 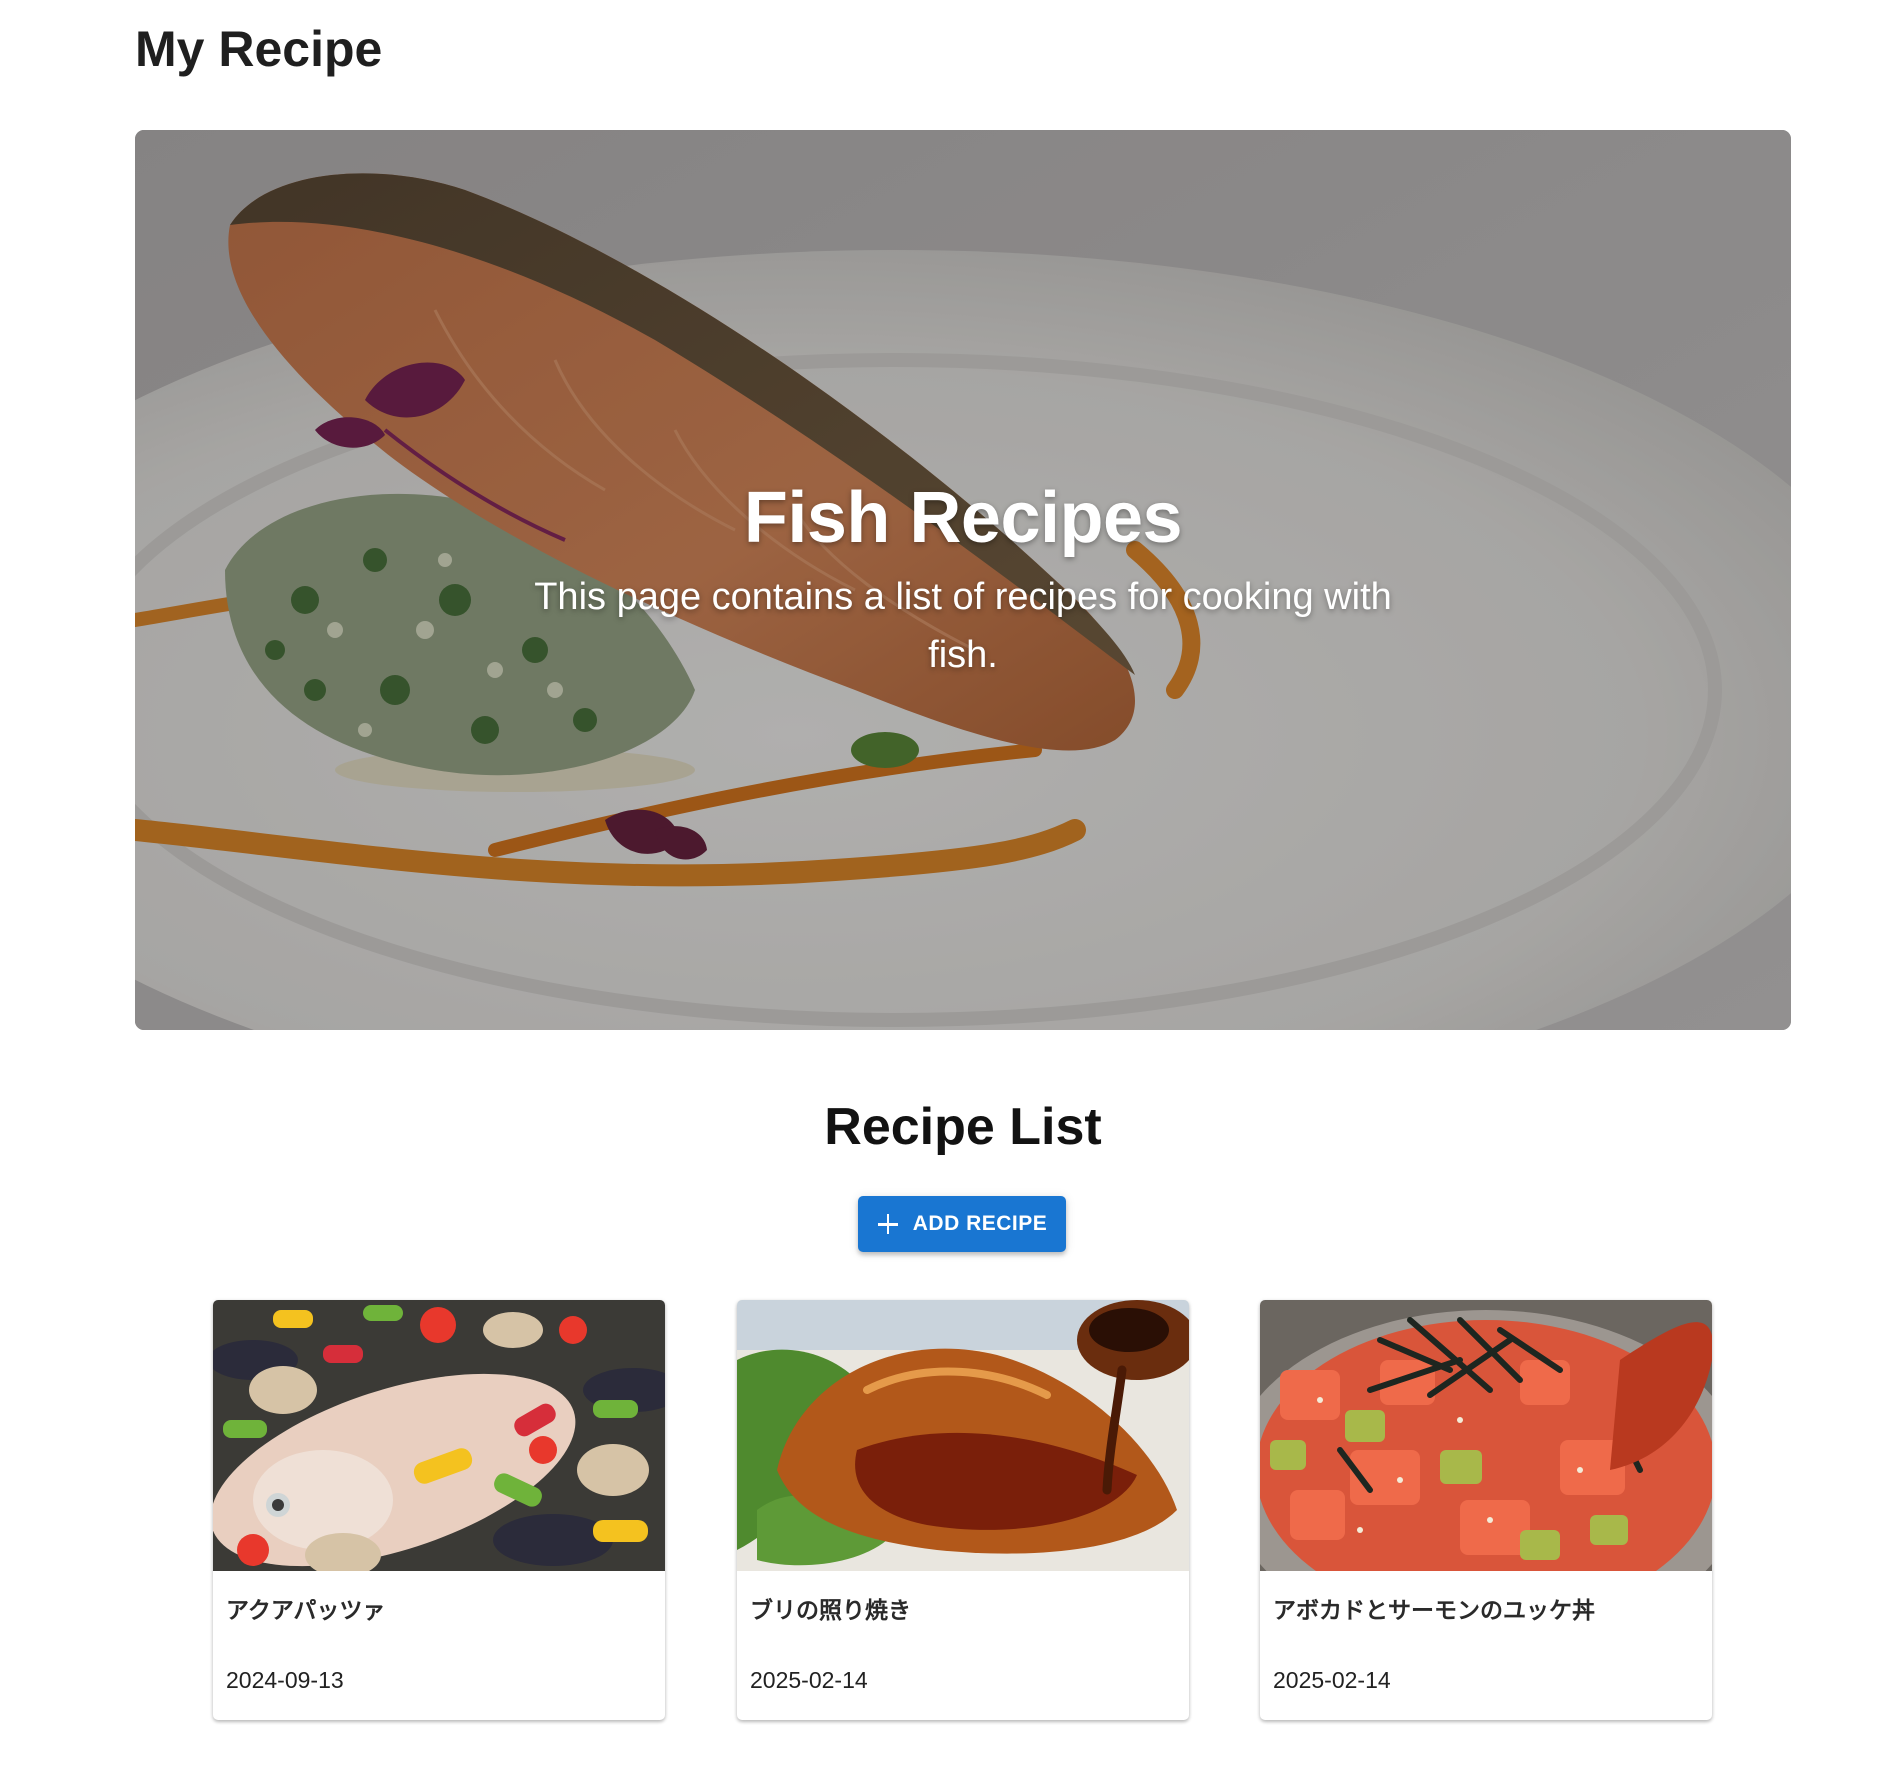 What do you see at coordinates (285, 1680) in the screenshot?
I see `recipe-date: 2024-09-13` at bounding box center [285, 1680].